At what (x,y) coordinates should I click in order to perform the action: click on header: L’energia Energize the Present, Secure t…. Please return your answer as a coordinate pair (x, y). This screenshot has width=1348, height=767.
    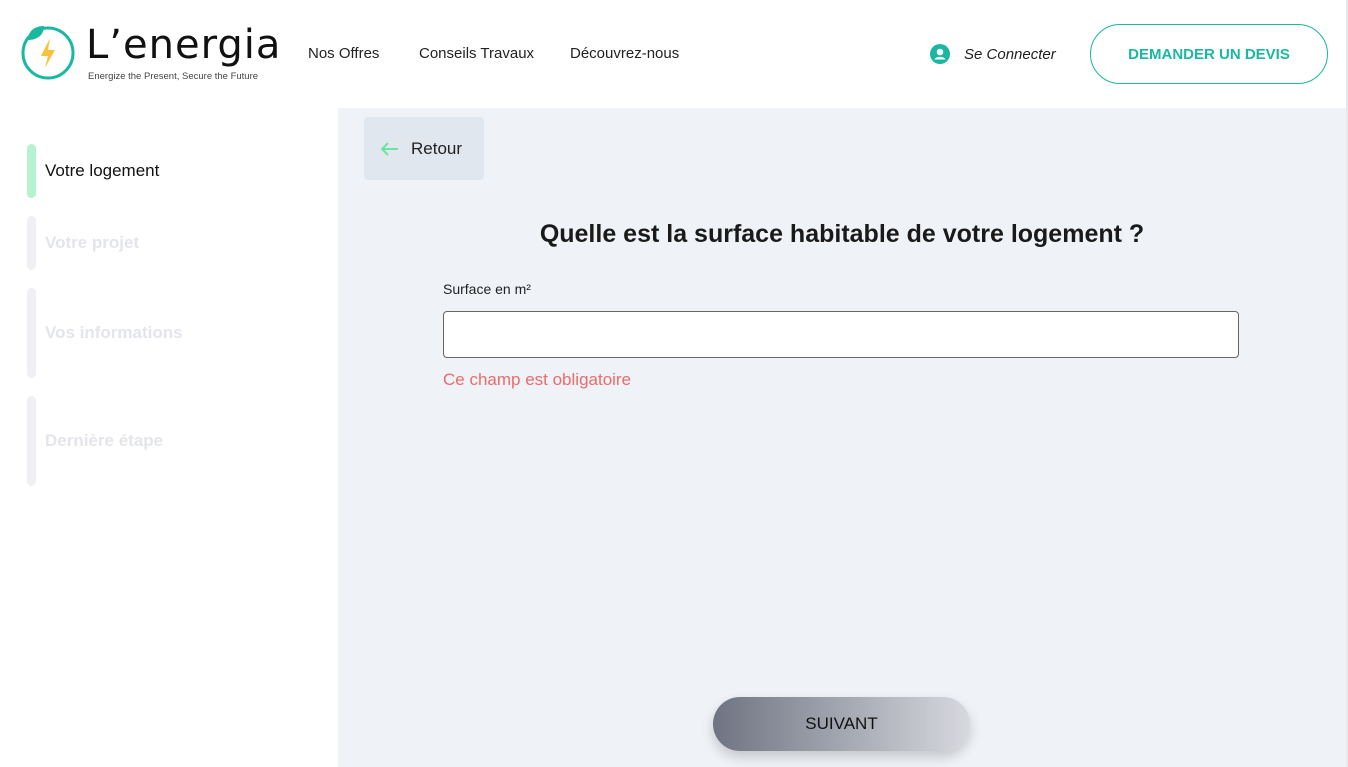
    Looking at the image, I should click on (674, 54).